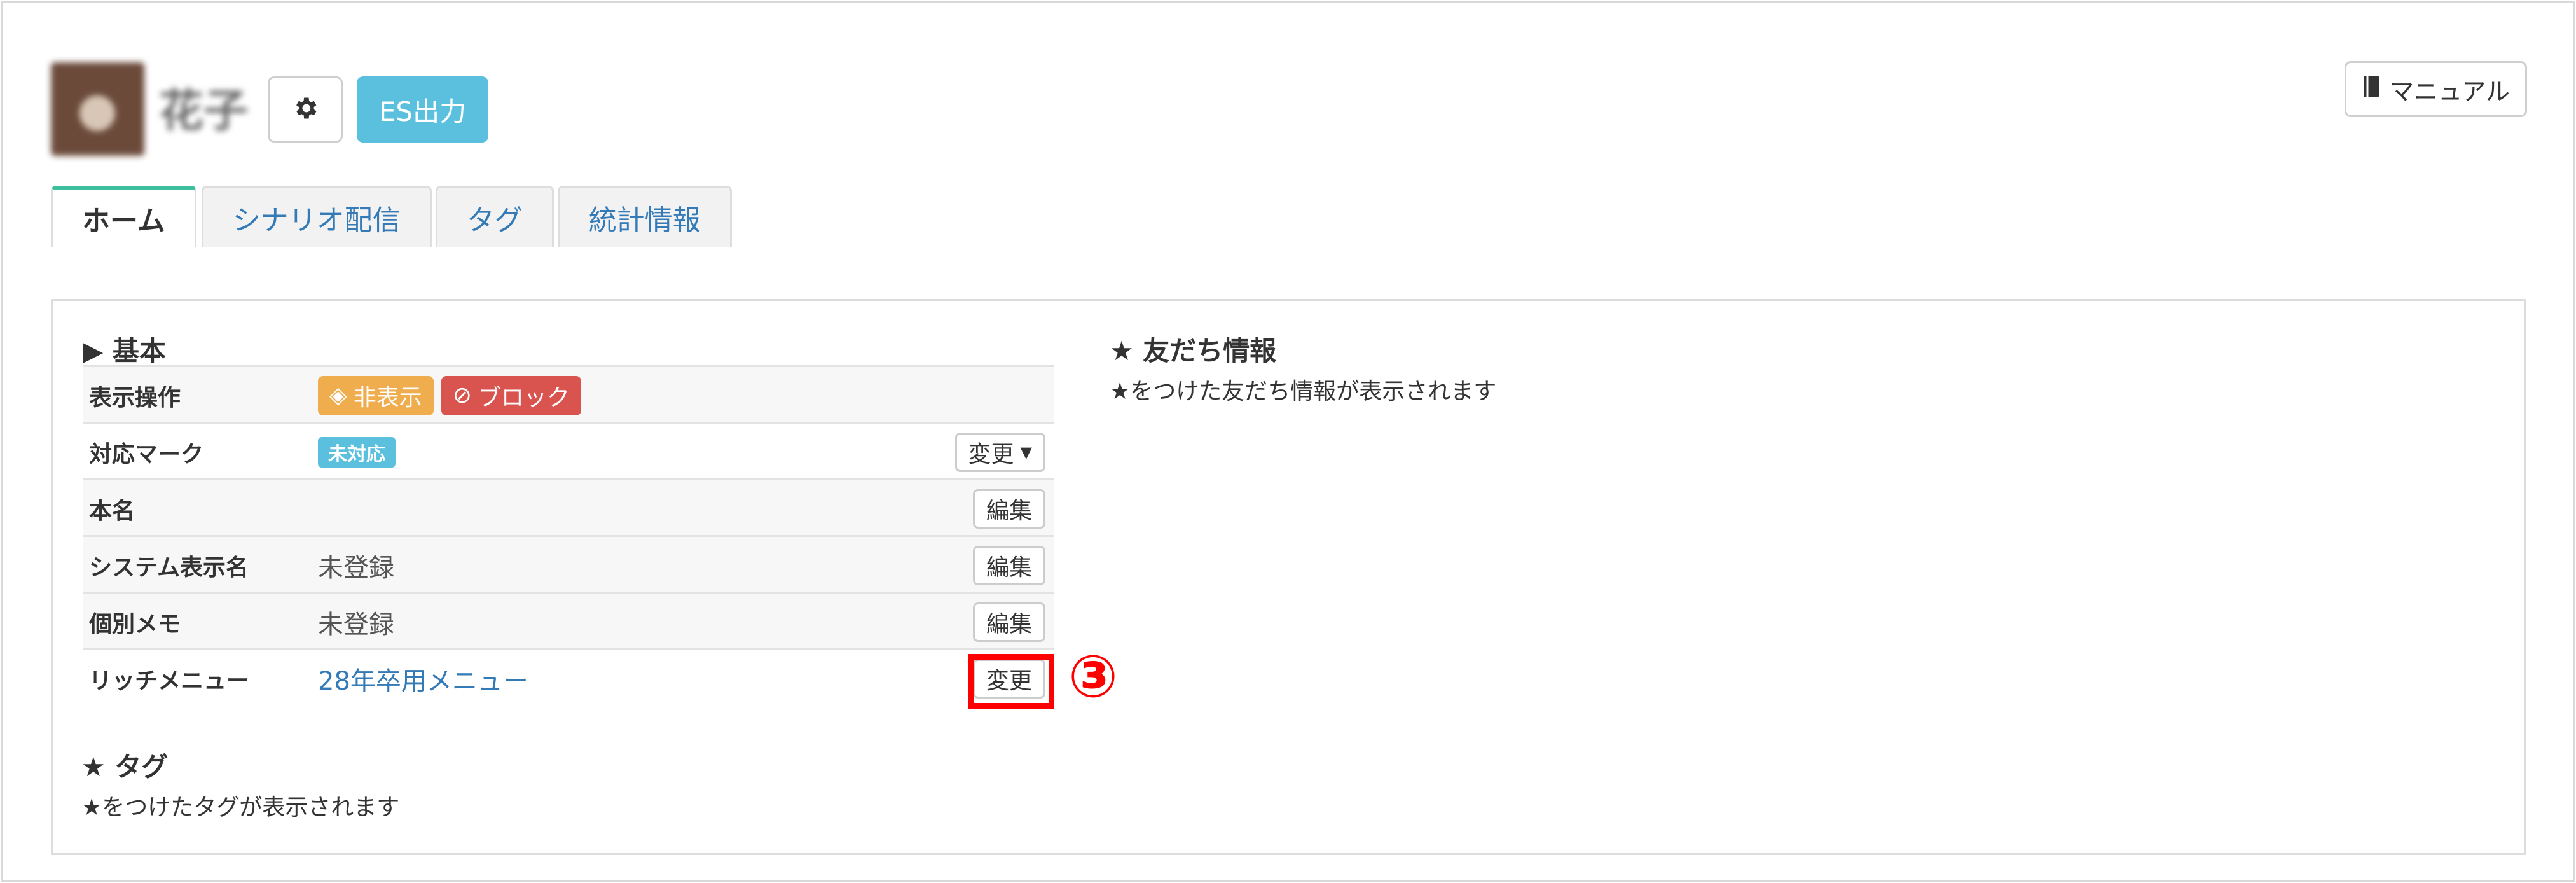  What do you see at coordinates (241, 808) in the screenshot?
I see `tag-section-subtitle: ★をつけたタグが表示されます` at bounding box center [241, 808].